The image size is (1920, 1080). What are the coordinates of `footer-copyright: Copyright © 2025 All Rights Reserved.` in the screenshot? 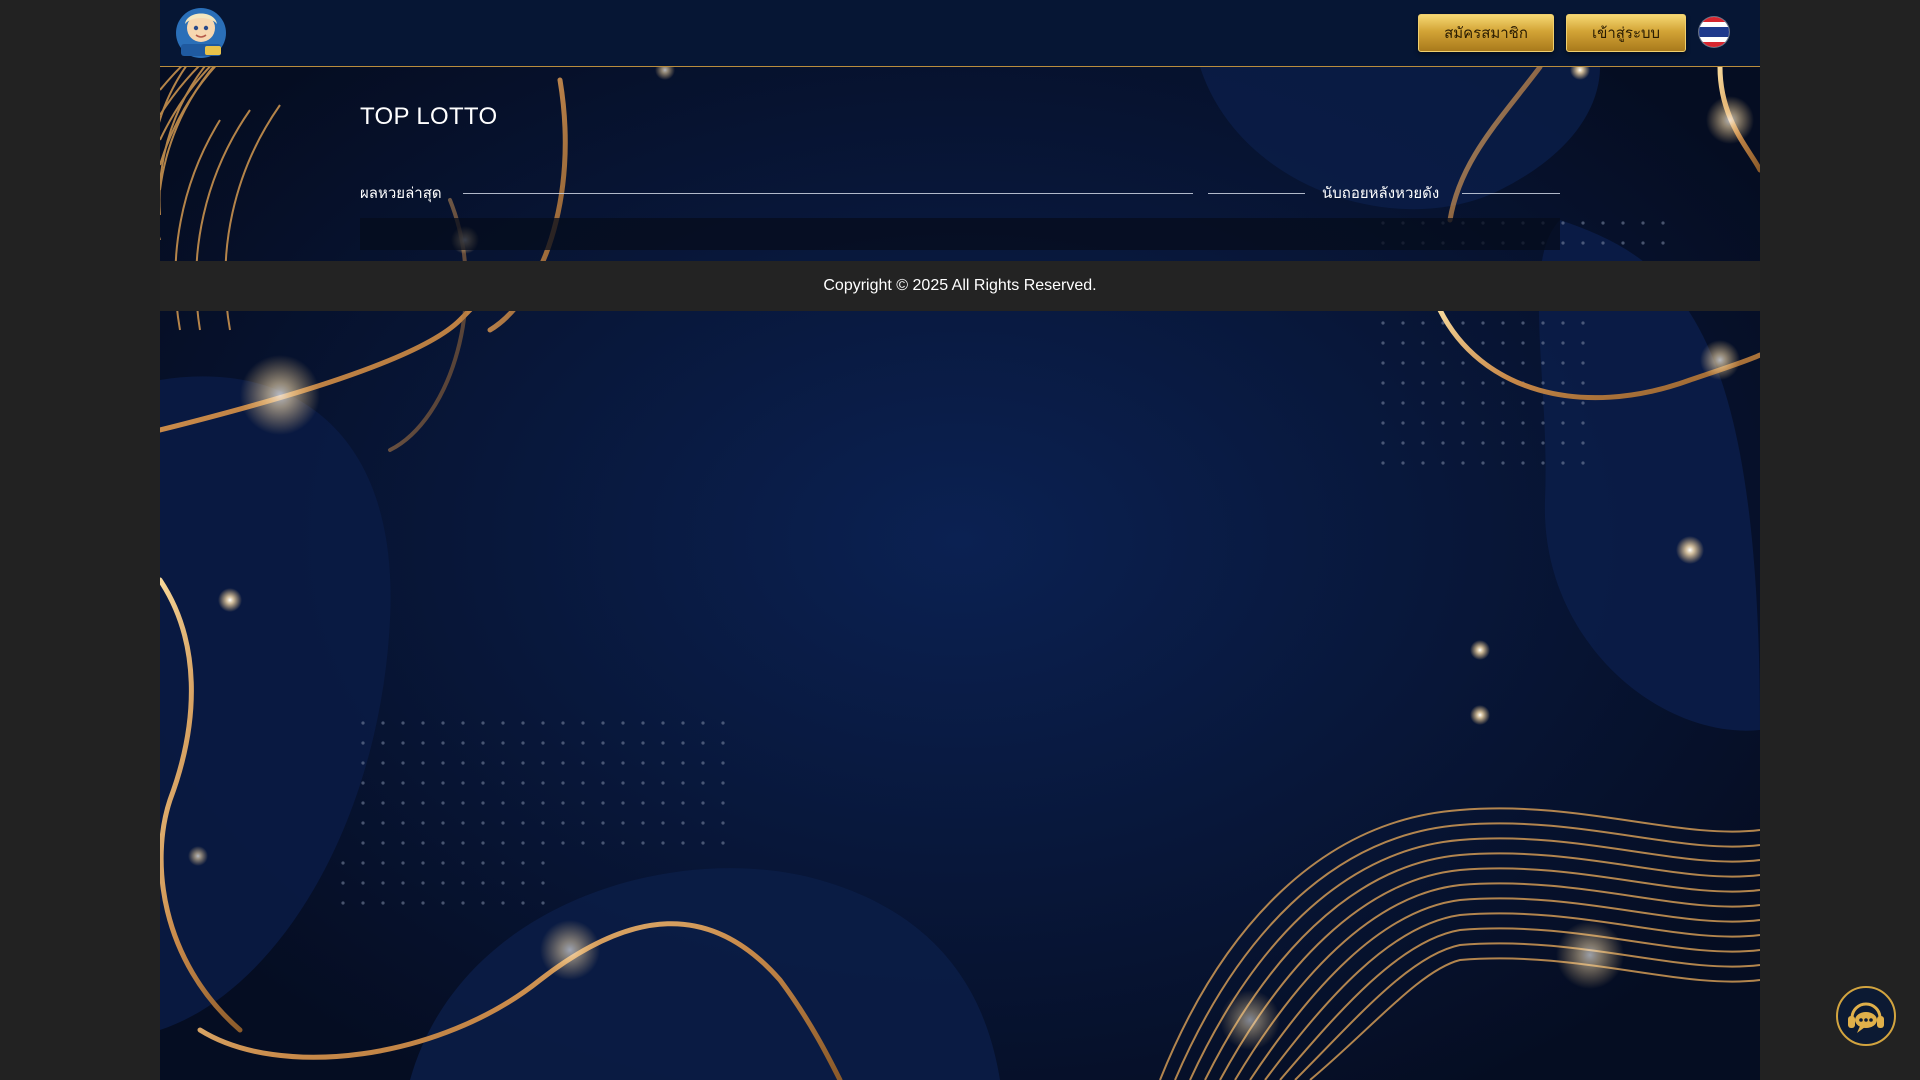 It's located at (960, 286).